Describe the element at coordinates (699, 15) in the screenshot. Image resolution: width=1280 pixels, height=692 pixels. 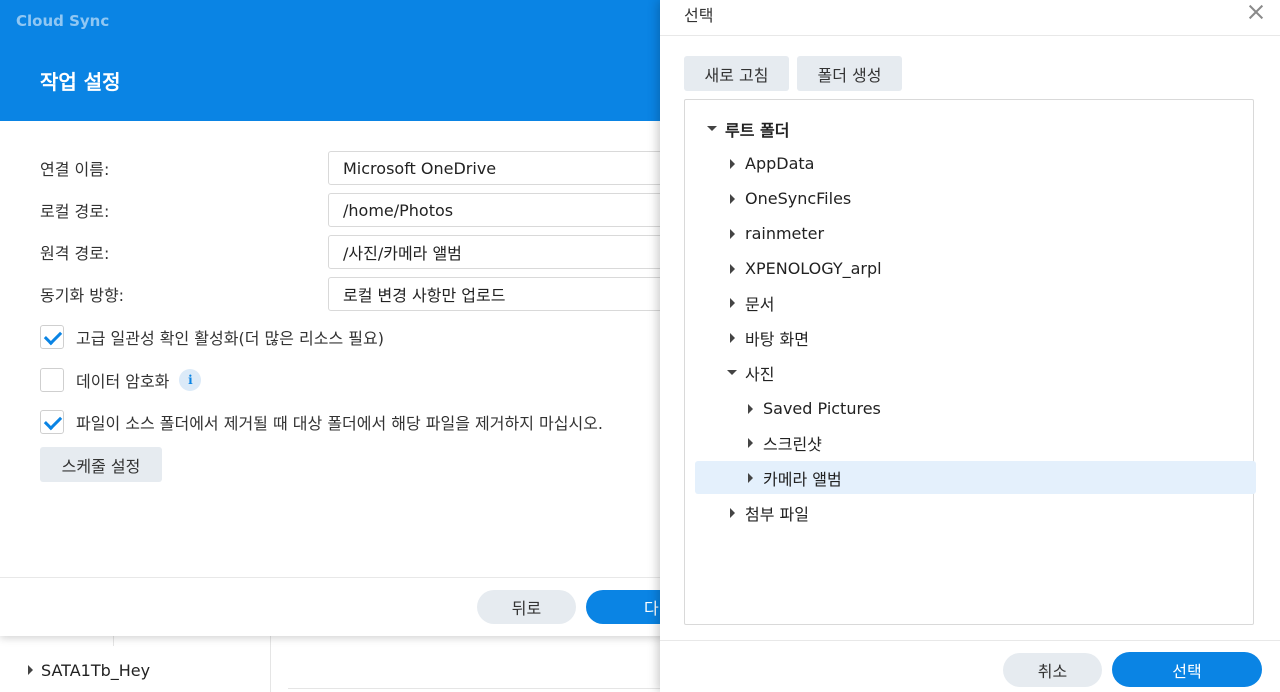
I see `dialog-title: 선택` at that location.